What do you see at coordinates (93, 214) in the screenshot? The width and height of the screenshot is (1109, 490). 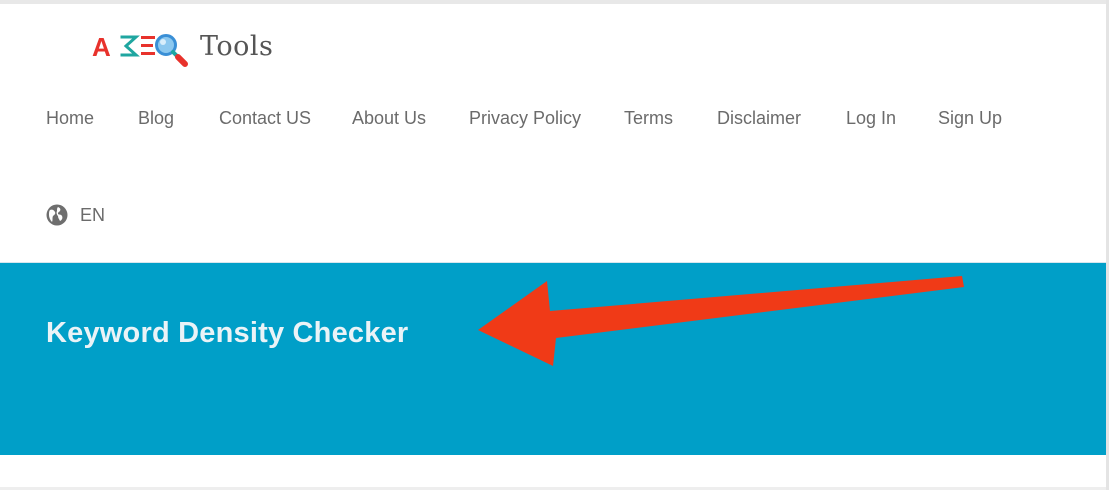 I see `language-label: EN` at bounding box center [93, 214].